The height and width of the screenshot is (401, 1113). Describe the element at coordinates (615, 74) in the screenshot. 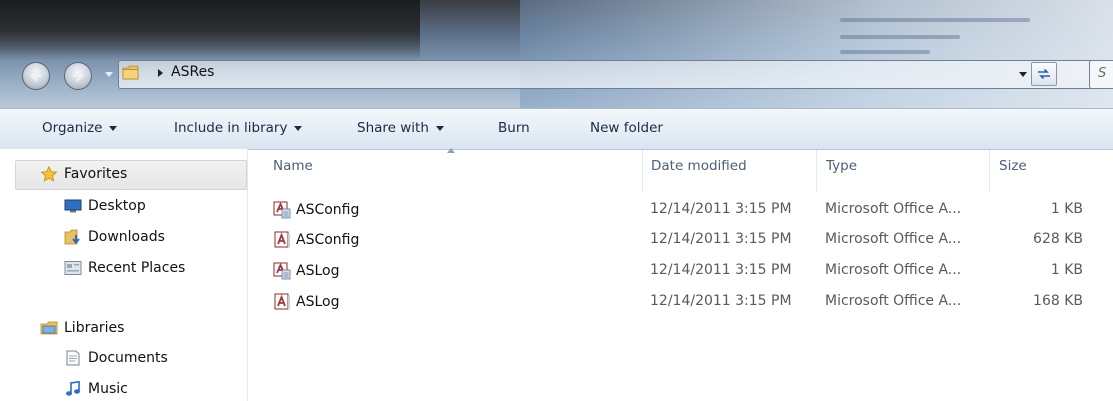

I see `address-bar` at that location.